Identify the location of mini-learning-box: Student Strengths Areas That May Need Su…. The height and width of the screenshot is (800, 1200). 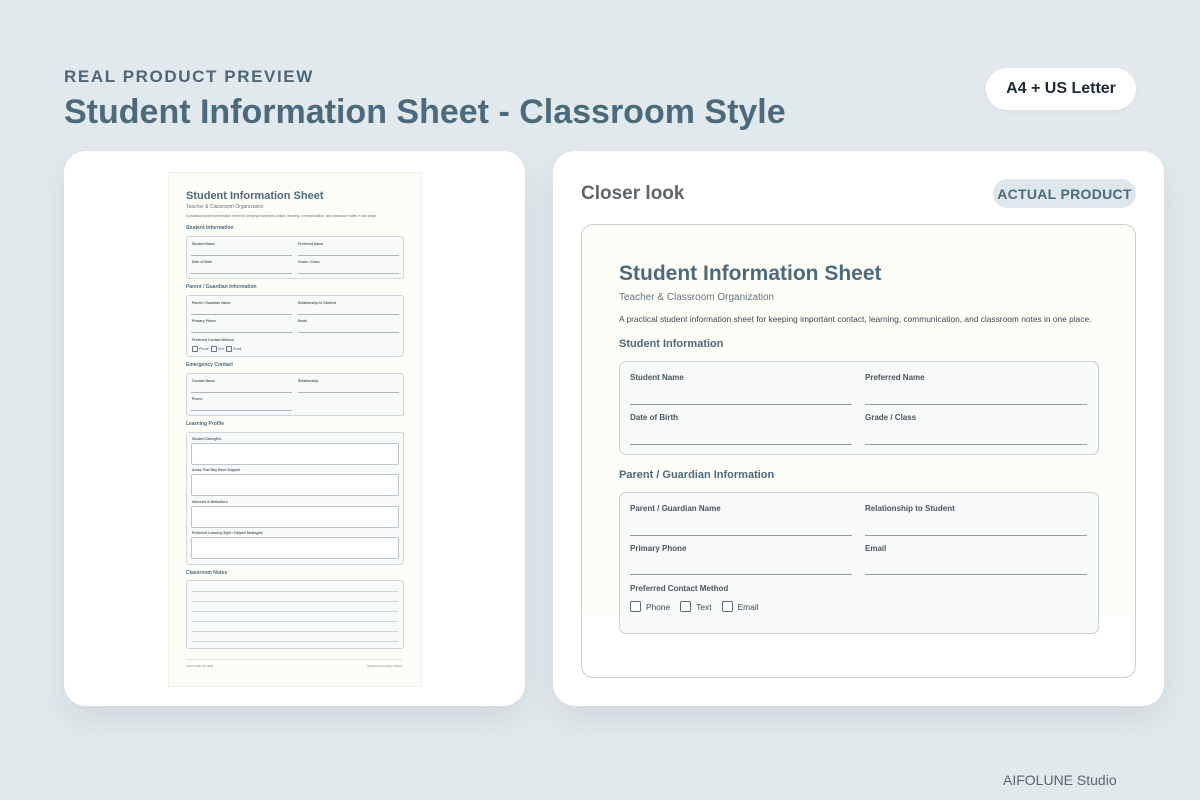
(295, 498).